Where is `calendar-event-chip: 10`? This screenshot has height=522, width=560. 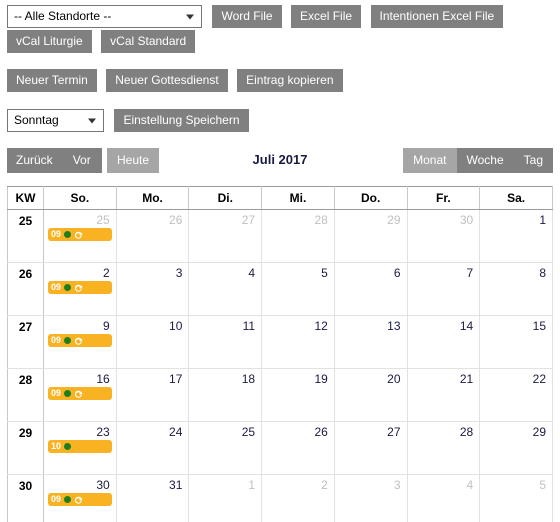 calendar-event-chip: 10 is located at coordinates (80, 446).